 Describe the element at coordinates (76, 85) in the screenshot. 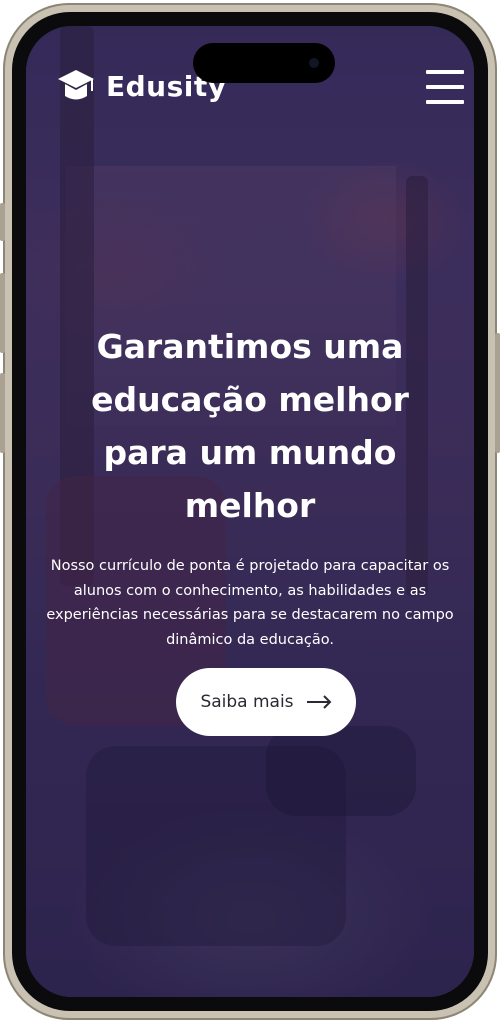

I see `graduation-cap-icon` at that location.